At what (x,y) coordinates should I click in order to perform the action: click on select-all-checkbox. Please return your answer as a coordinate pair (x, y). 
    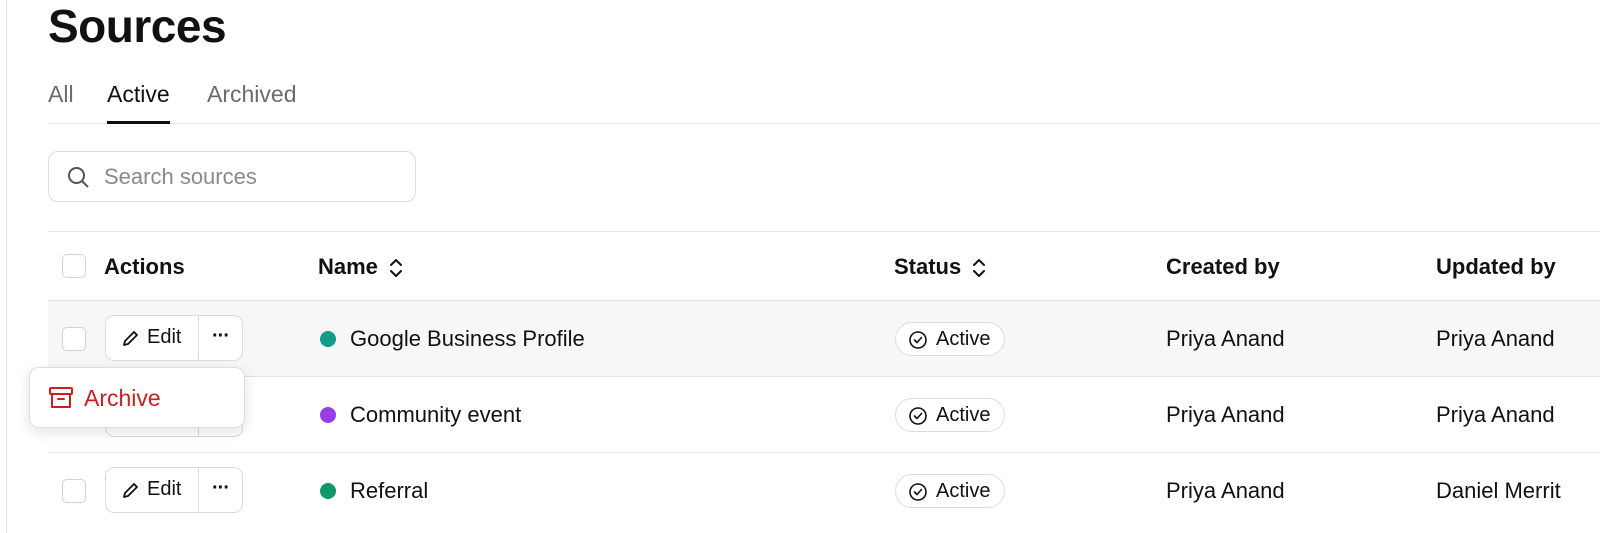
    Looking at the image, I should click on (74, 266).